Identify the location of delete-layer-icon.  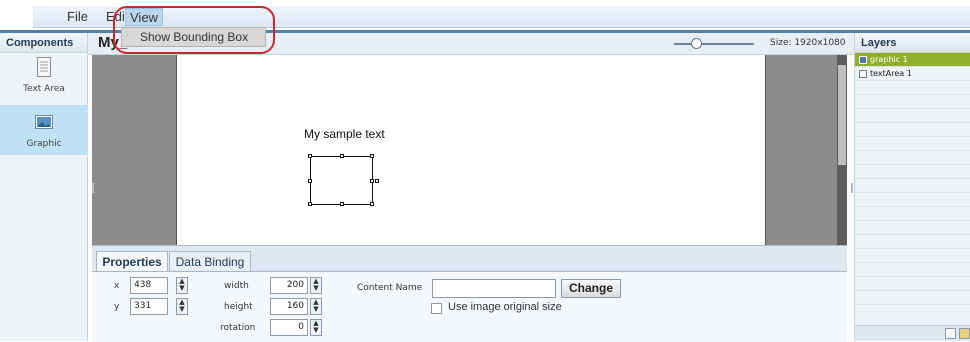
(964, 333).